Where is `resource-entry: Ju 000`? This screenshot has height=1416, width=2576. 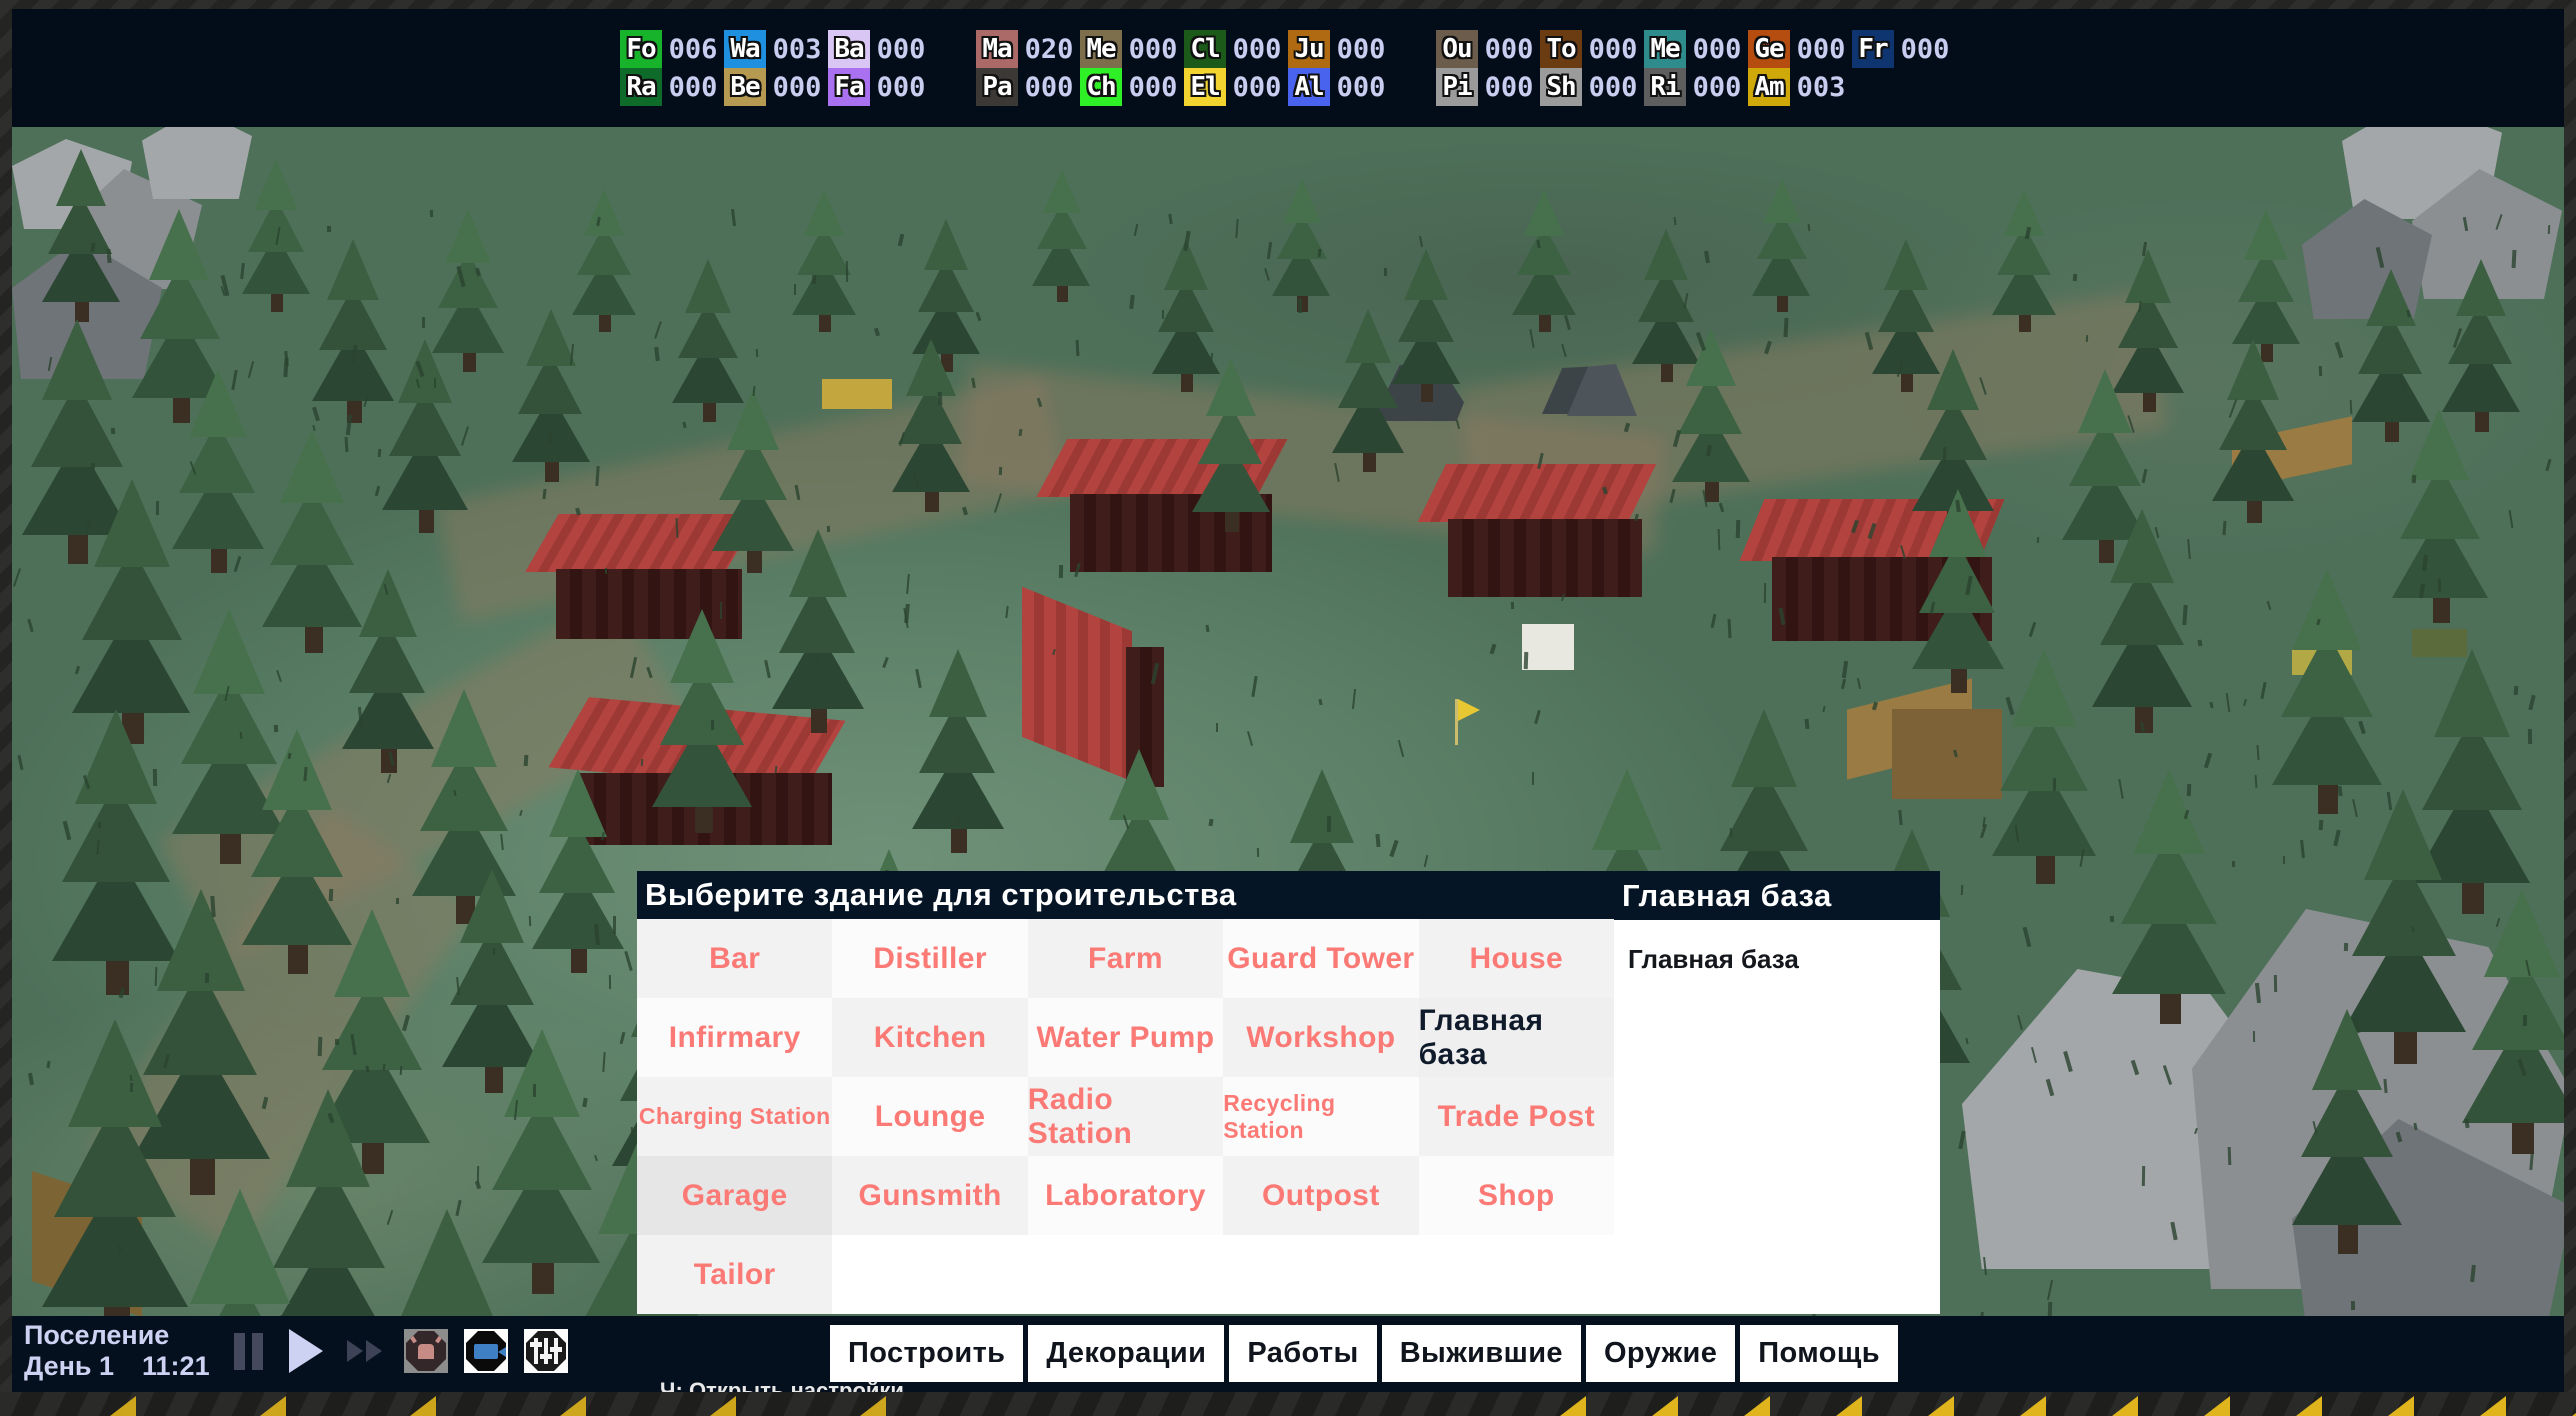 resource-entry: Ju 000 is located at coordinates (1340, 49).